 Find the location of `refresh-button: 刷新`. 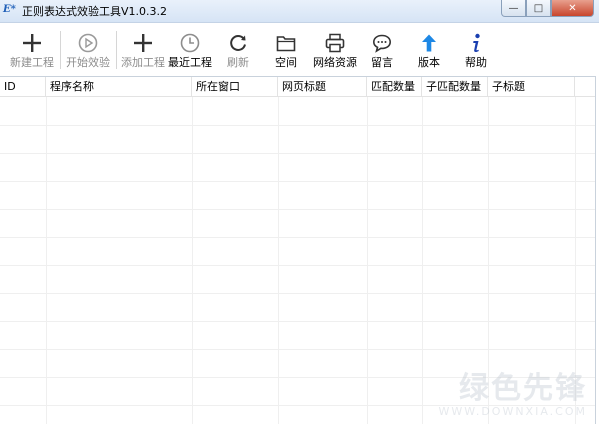

refresh-button: 刷新 is located at coordinates (238, 48).